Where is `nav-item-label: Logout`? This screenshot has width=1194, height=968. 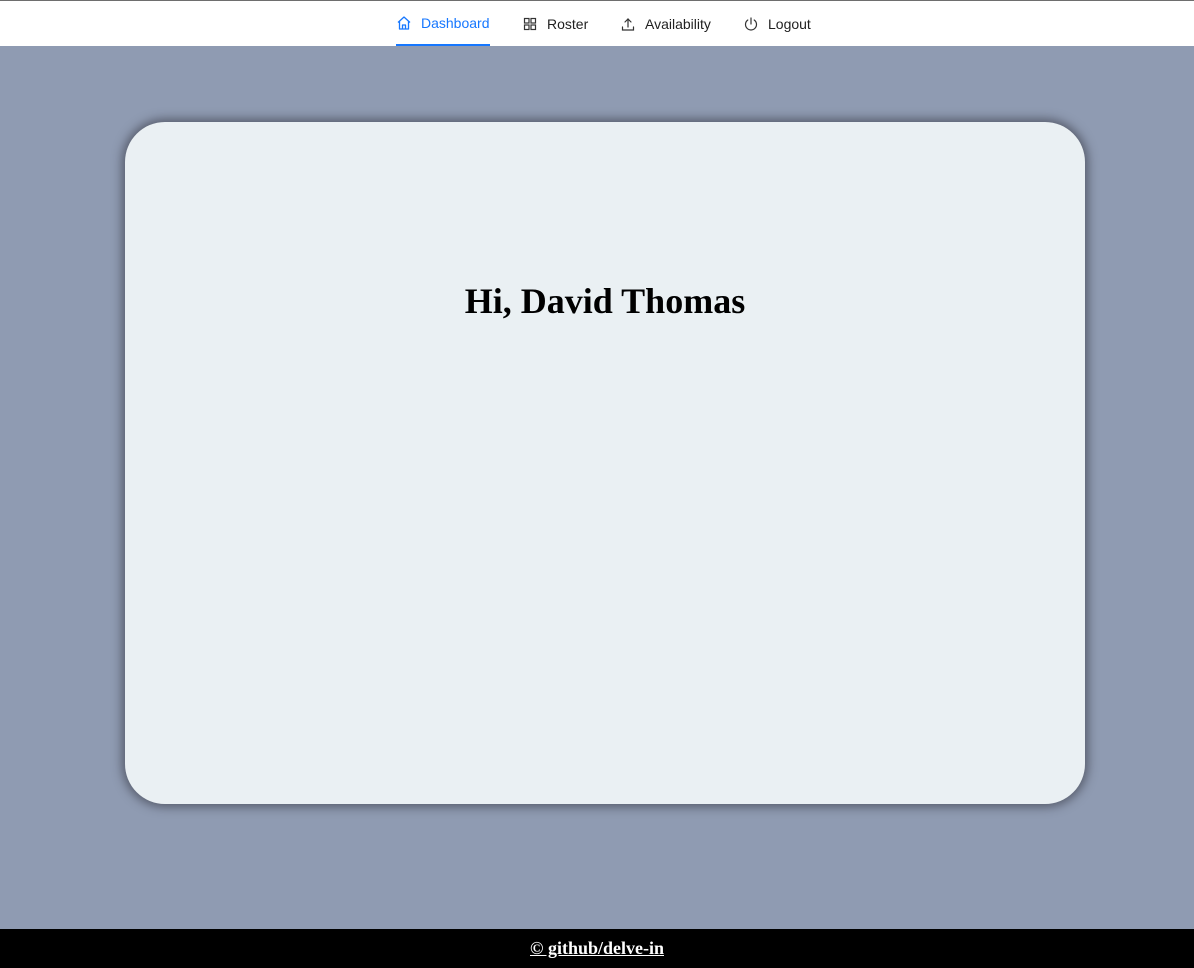
nav-item-label: Logout is located at coordinates (789, 23).